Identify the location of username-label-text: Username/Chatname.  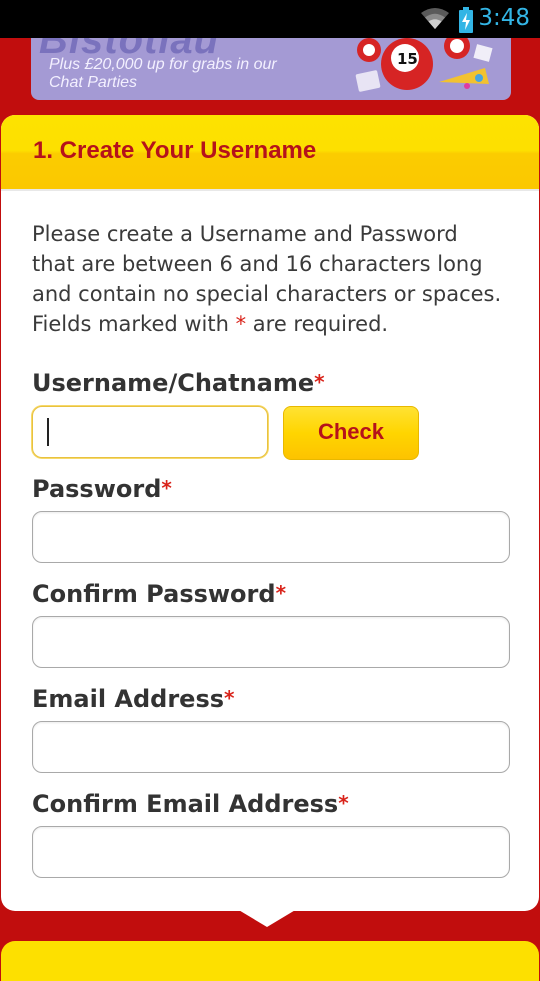
(173, 383).